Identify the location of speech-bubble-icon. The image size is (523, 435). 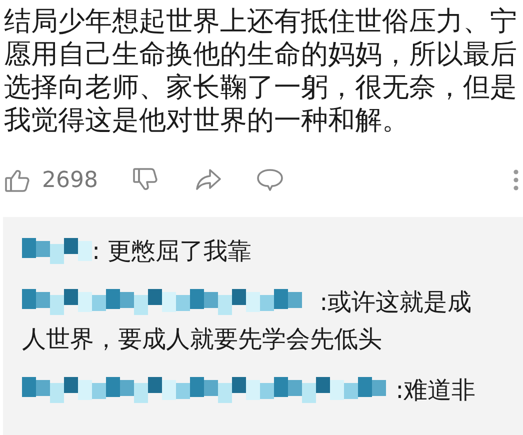
(270, 180).